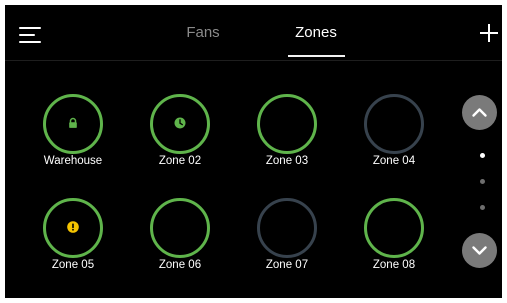 This screenshot has width=507, height=303. Describe the element at coordinates (180, 123) in the screenshot. I see `clock-icon` at that location.